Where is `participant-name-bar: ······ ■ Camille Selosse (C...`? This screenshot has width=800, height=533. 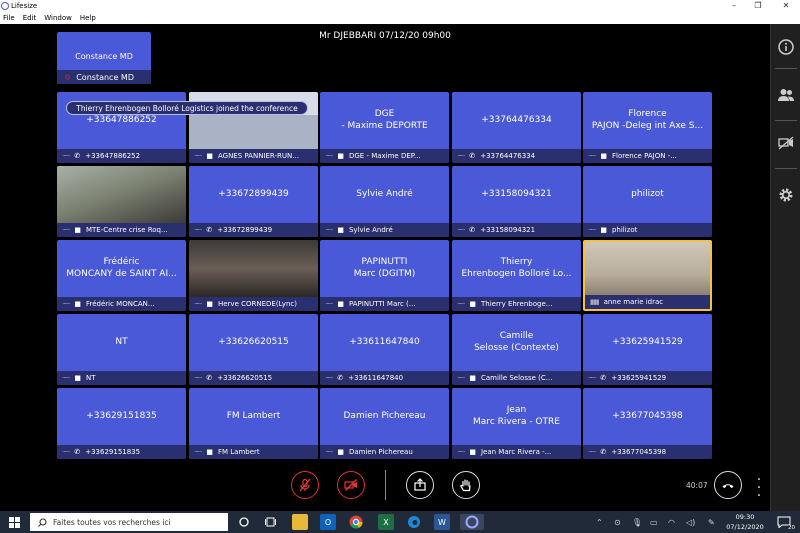
participant-name-bar: ······ ■ Camille Selosse (C... is located at coordinates (516, 378).